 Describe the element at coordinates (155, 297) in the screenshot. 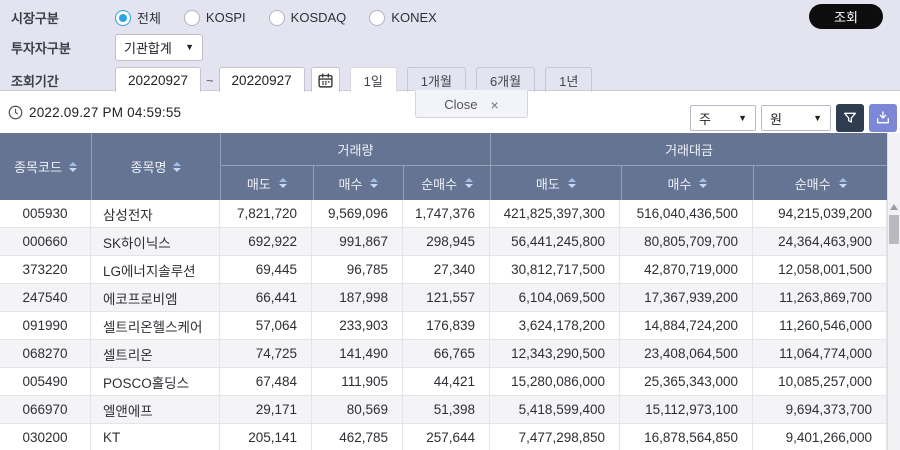

I see `cell-name: 에코프로비엠` at that location.